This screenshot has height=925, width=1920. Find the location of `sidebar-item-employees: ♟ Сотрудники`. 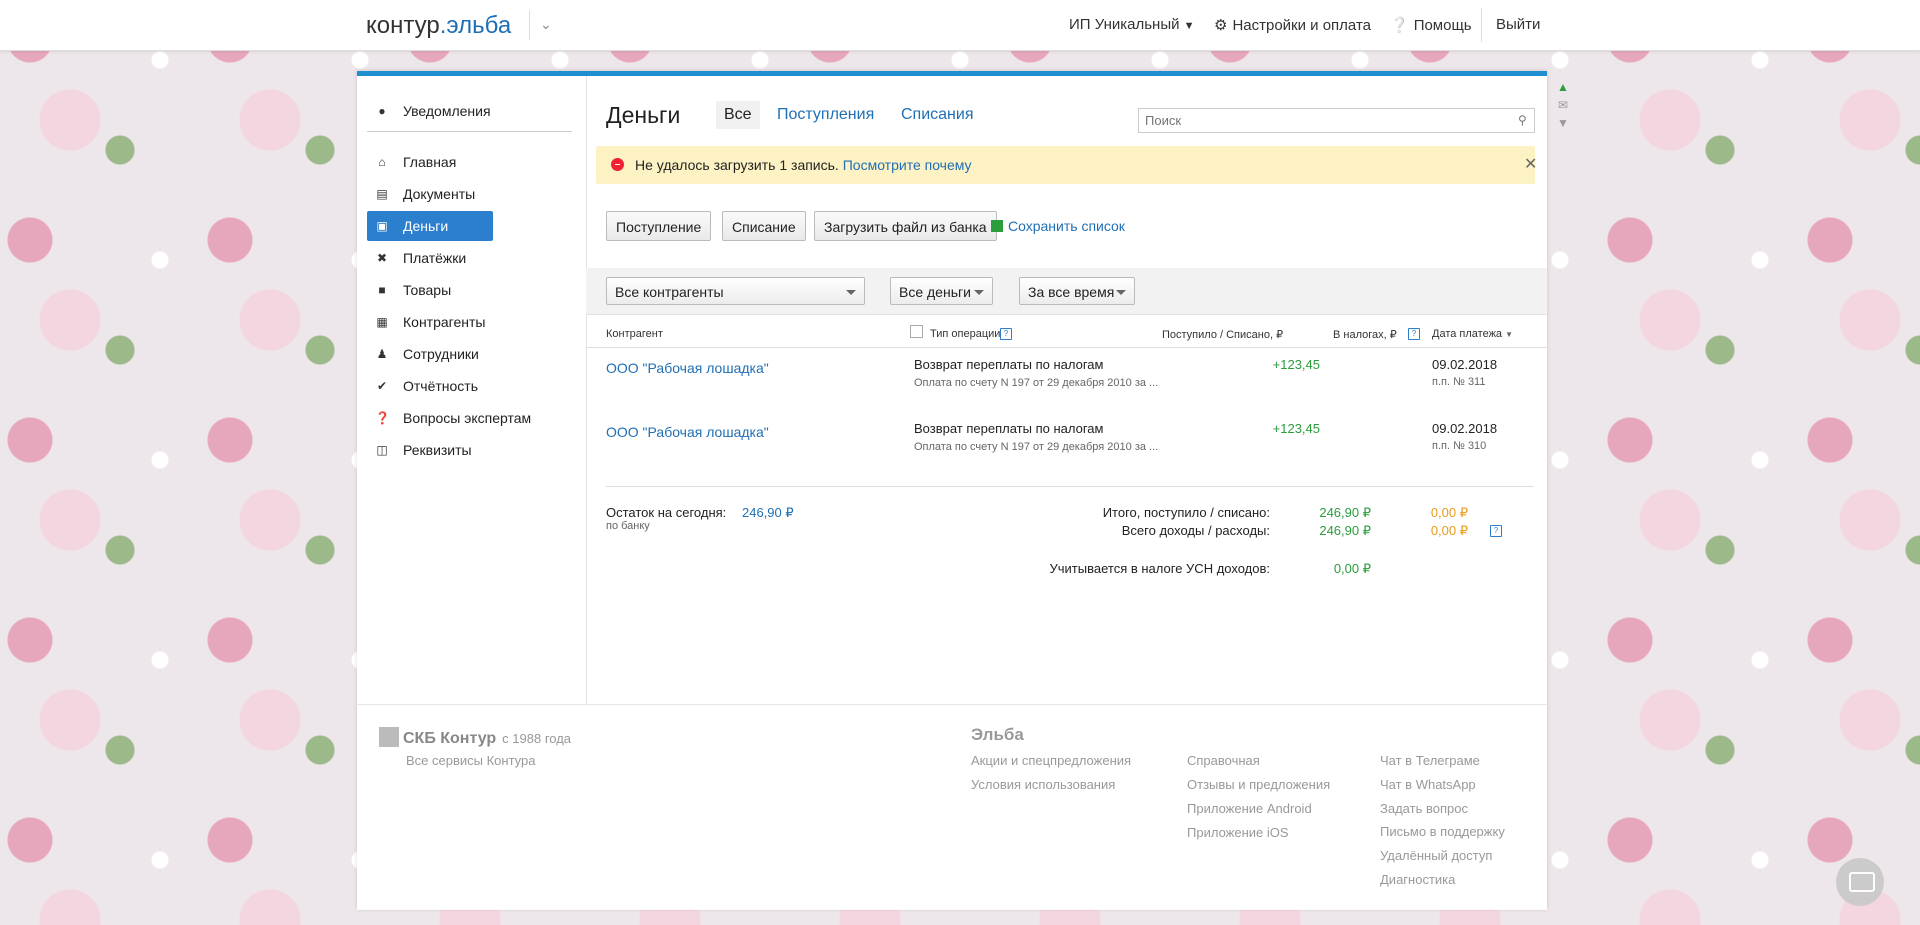

sidebar-item-employees: ♟ Сотрудники is located at coordinates (475, 354).